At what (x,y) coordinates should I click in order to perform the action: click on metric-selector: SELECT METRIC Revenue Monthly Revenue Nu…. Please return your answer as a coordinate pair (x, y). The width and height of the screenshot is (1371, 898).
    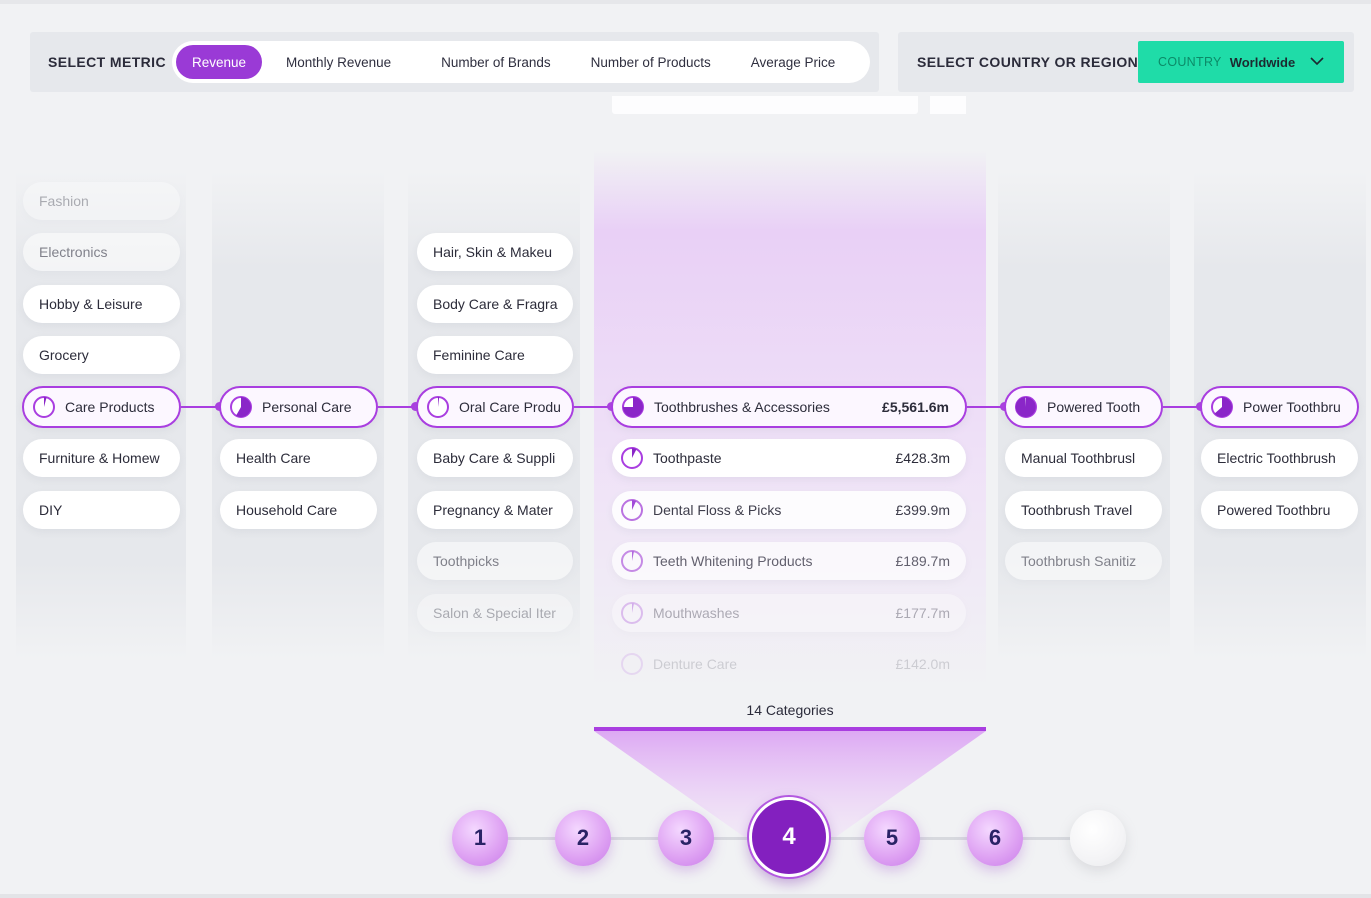
    Looking at the image, I should click on (454, 62).